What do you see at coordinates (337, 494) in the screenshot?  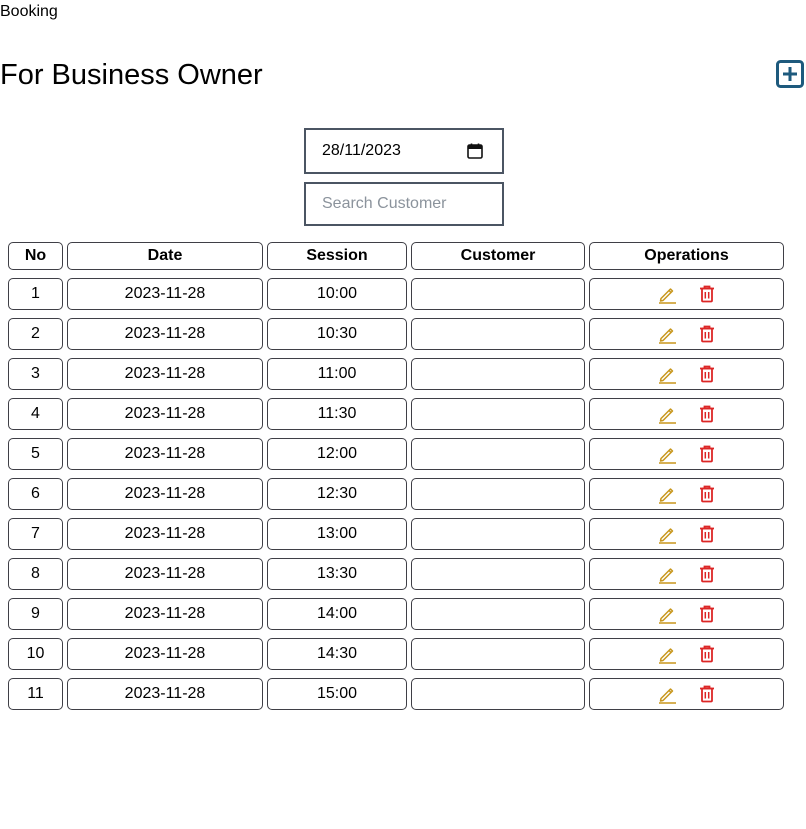 I see `cell-session: 12:30` at bounding box center [337, 494].